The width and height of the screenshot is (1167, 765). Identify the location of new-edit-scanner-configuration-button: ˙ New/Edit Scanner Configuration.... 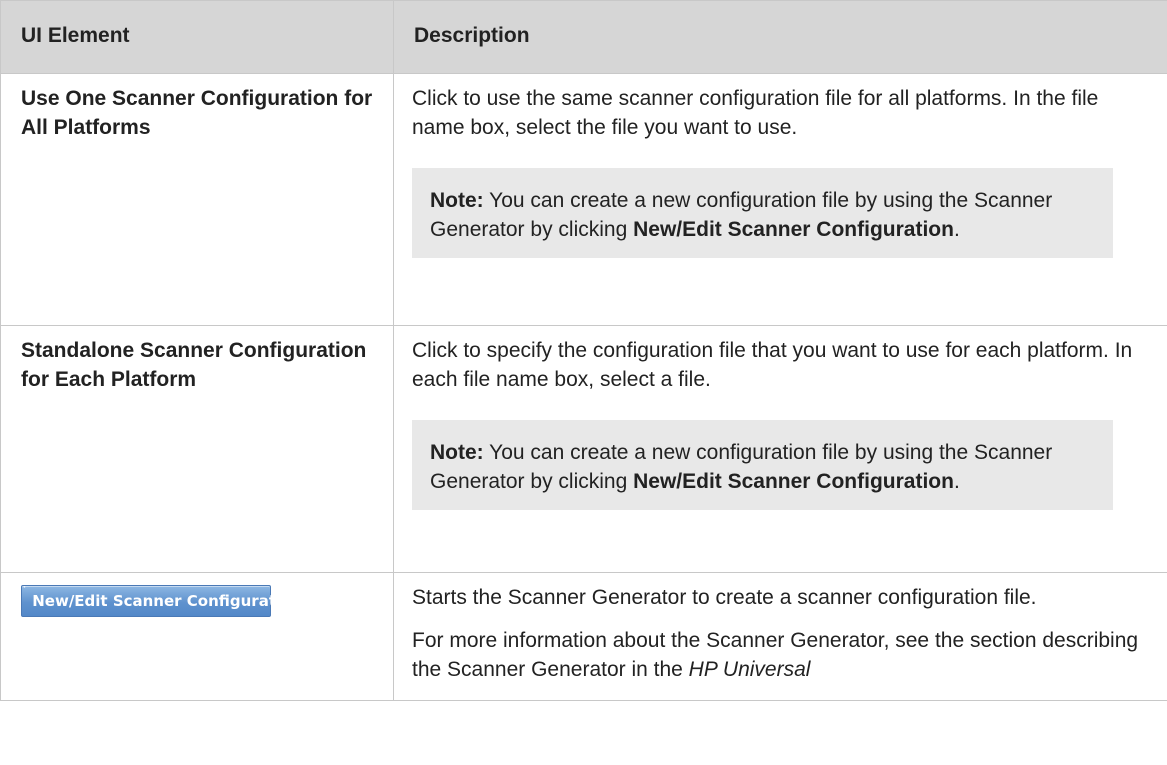
(170, 601).